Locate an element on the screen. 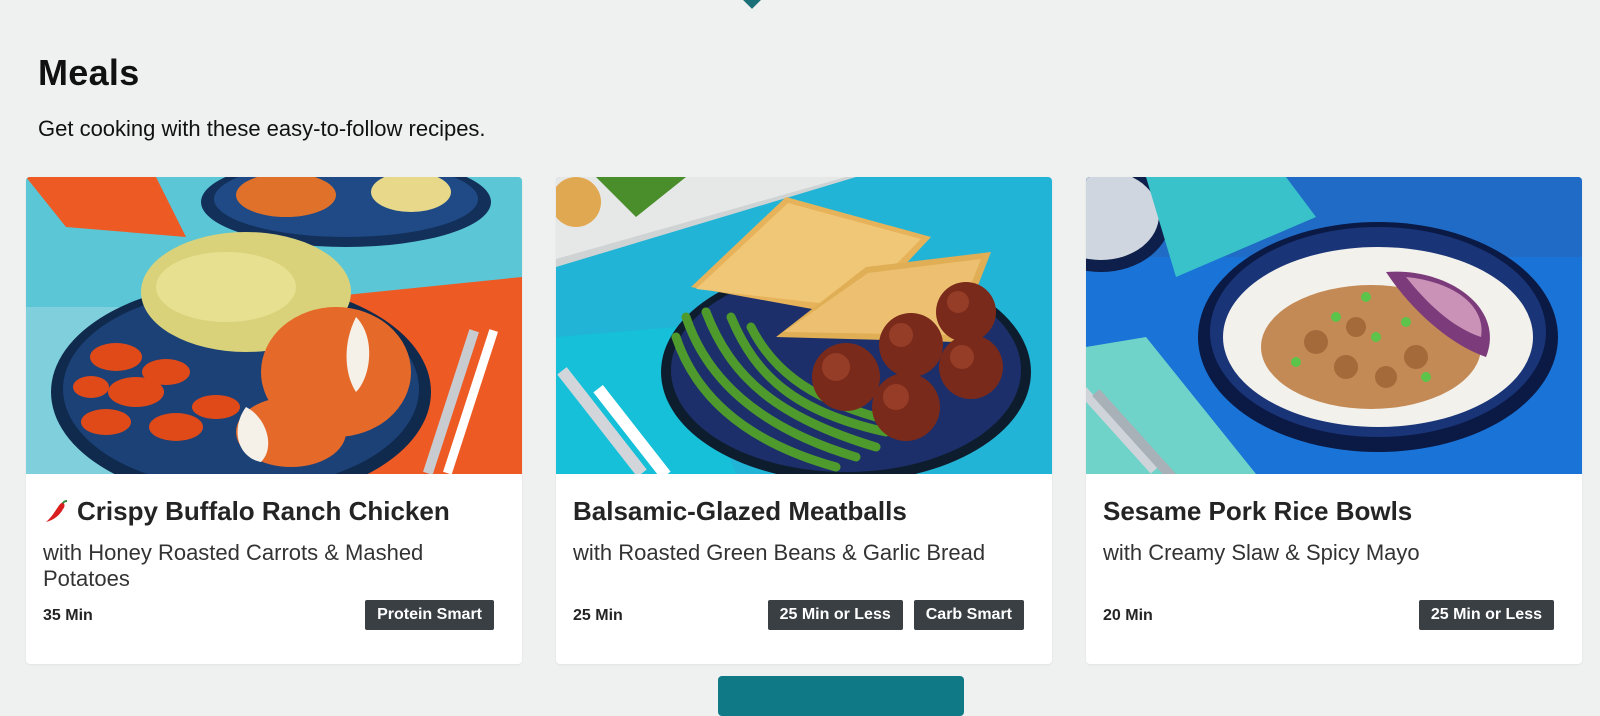 The height and width of the screenshot is (716, 1600). recipe-subtitle: with Roasted Green Beans & Garlic Bread is located at coordinates (779, 552).